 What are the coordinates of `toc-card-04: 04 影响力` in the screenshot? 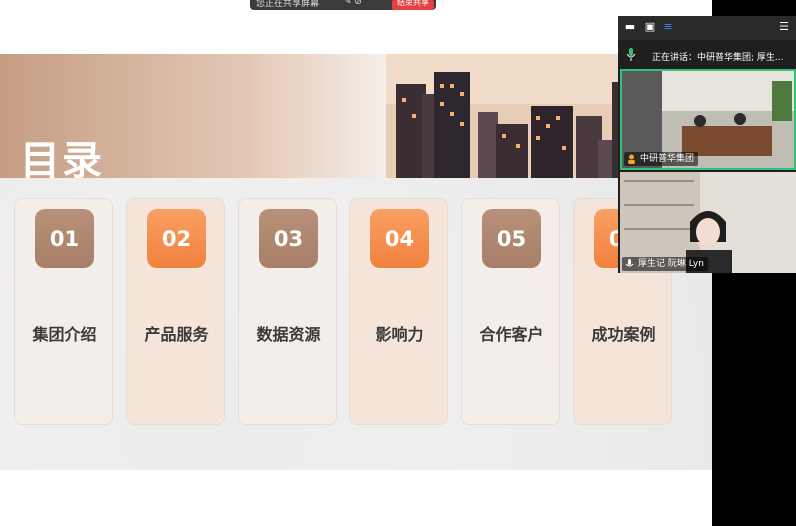 It's located at (398, 311).